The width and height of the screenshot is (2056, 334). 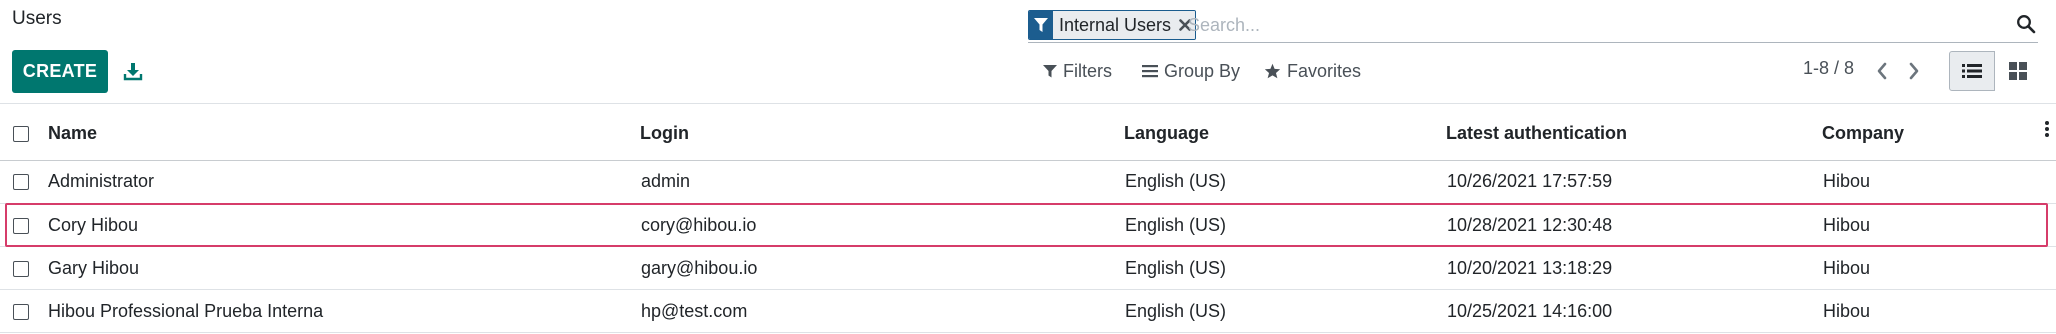 I want to click on cell-latest-authentication: 10/20/2021 13:18:29, so click(x=1530, y=268).